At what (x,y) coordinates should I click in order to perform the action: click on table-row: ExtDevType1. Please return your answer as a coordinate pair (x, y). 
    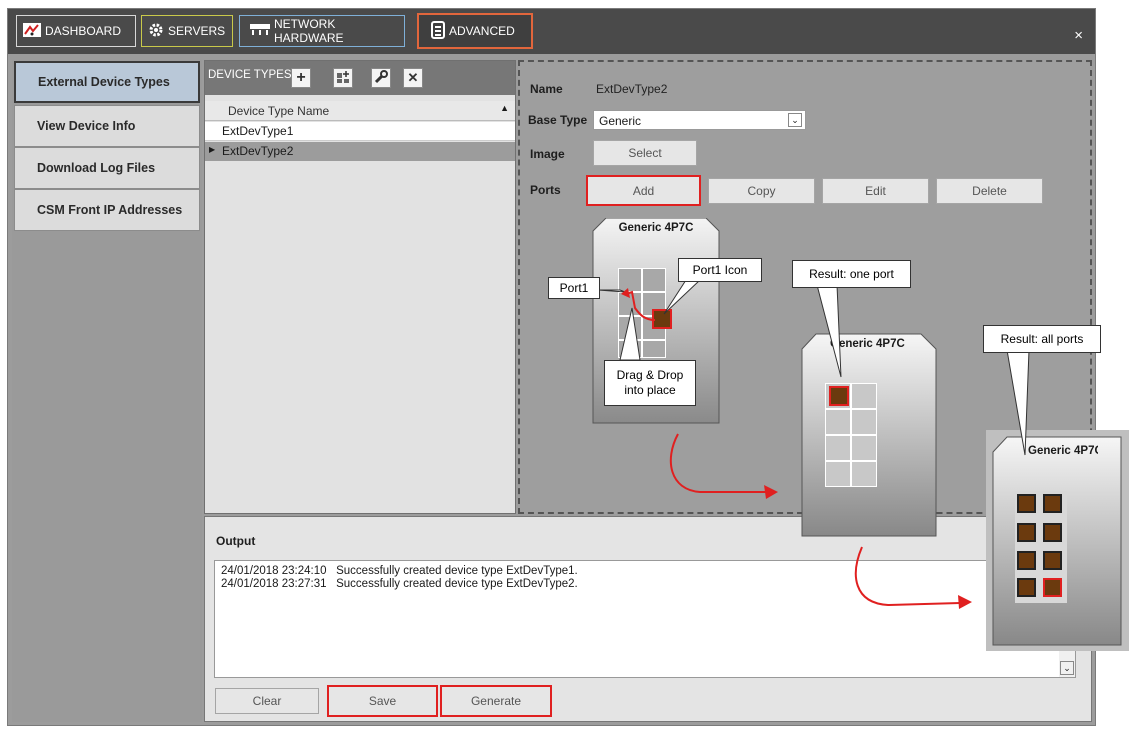
    Looking at the image, I should click on (360, 131).